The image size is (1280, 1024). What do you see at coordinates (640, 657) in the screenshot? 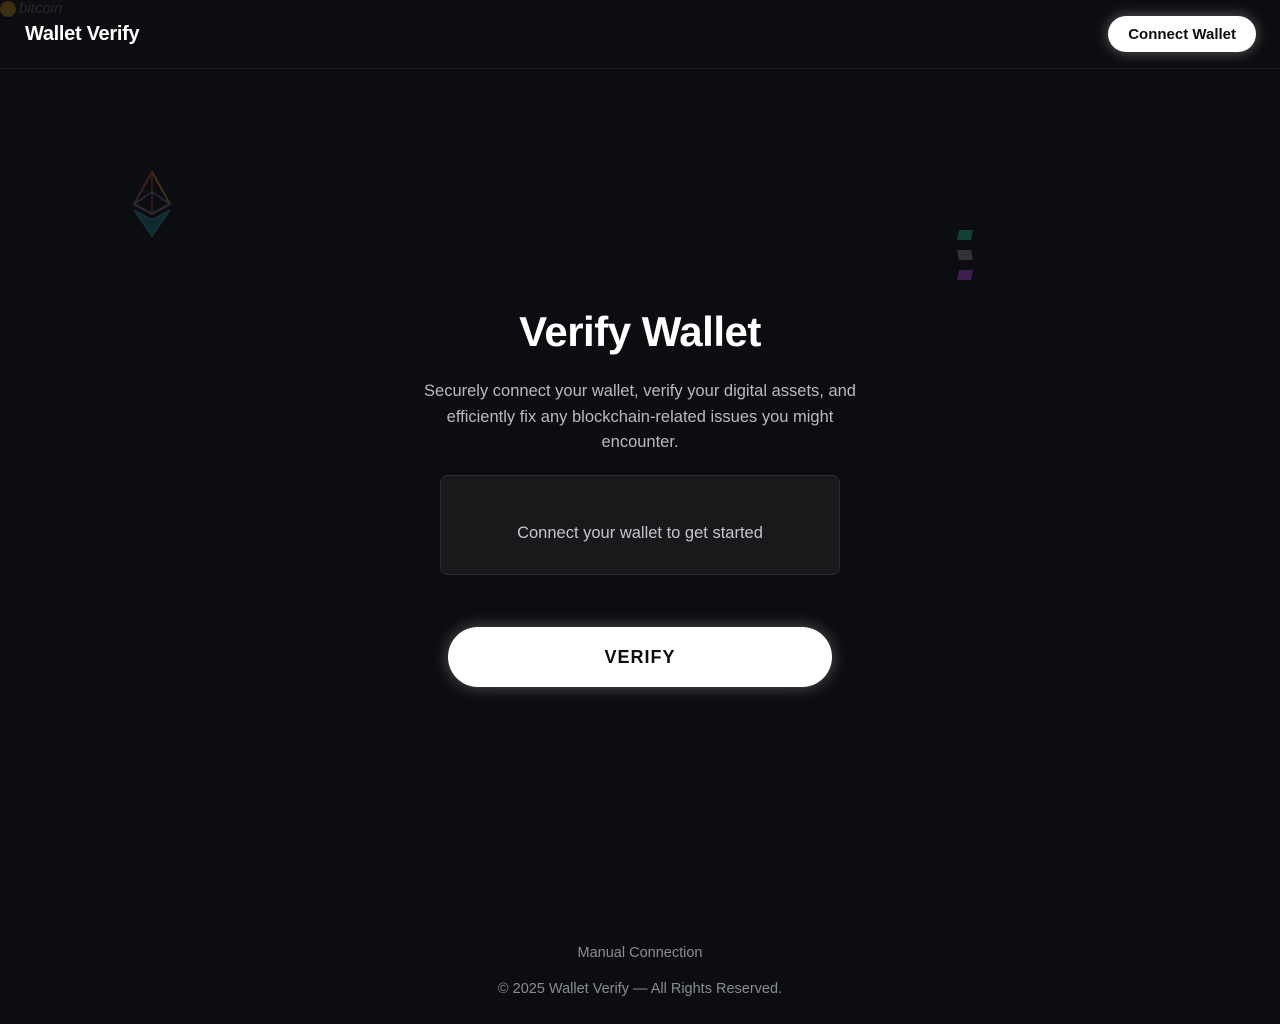
I see `verify-button: VERIFY` at bounding box center [640, 657].